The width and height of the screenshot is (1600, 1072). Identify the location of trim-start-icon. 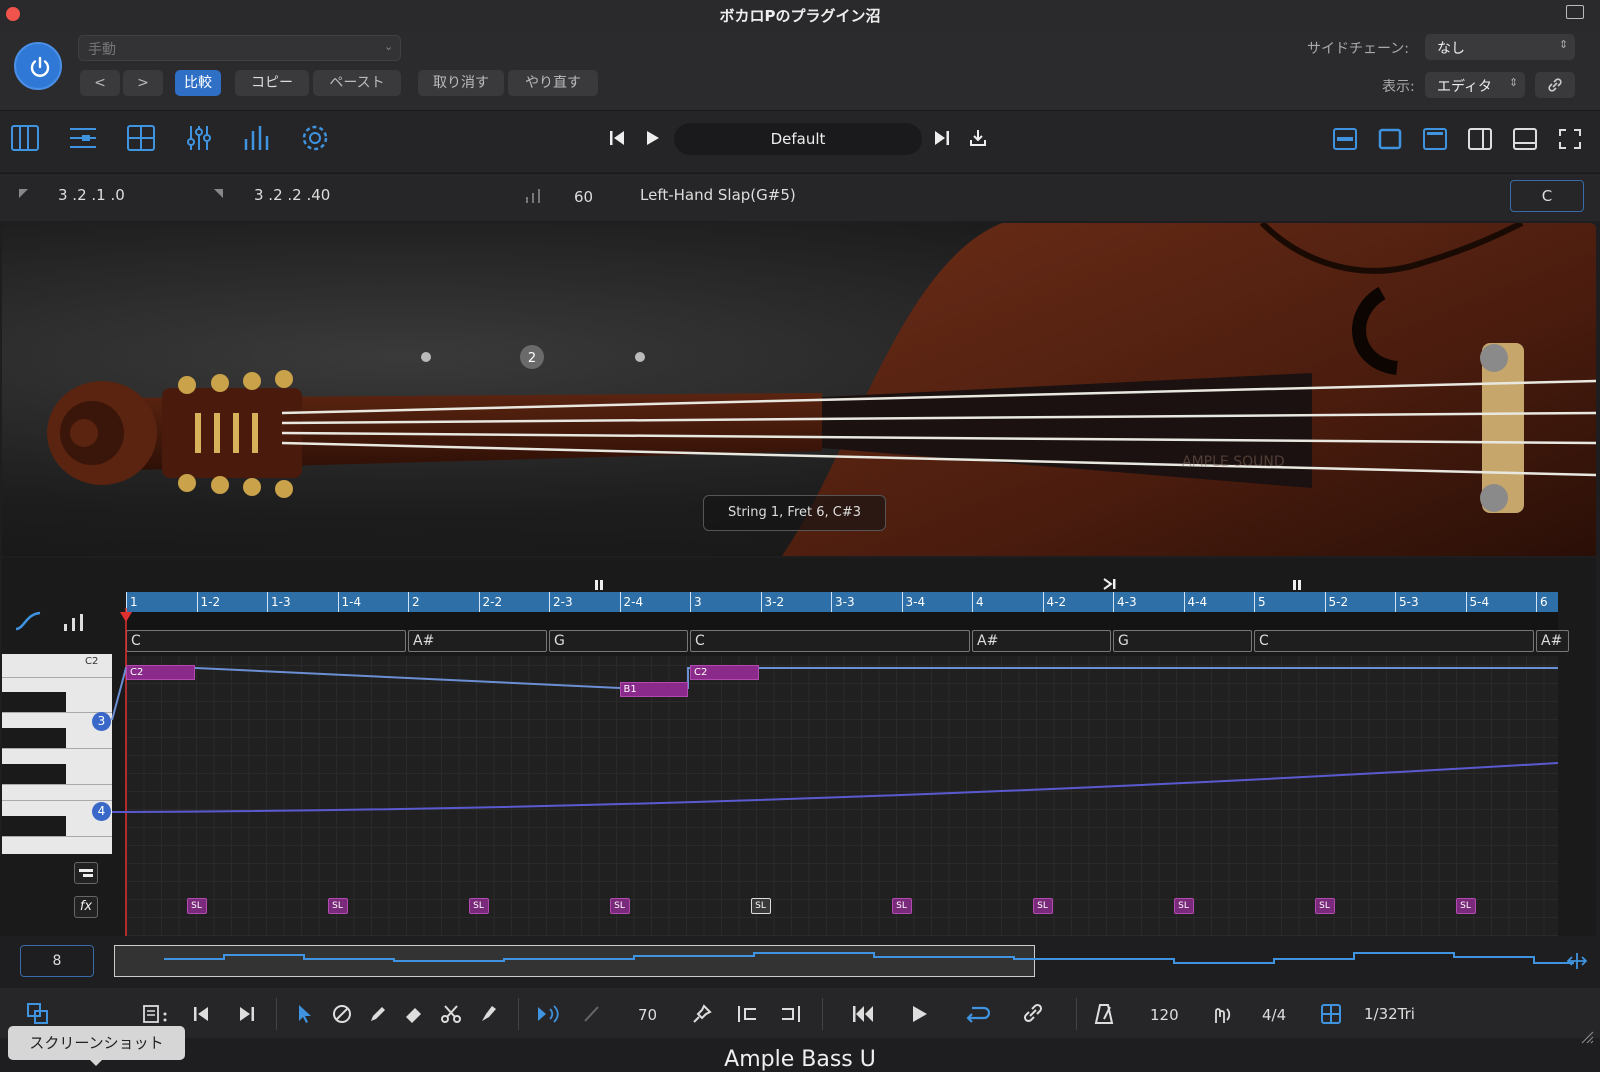
(747, 1014).